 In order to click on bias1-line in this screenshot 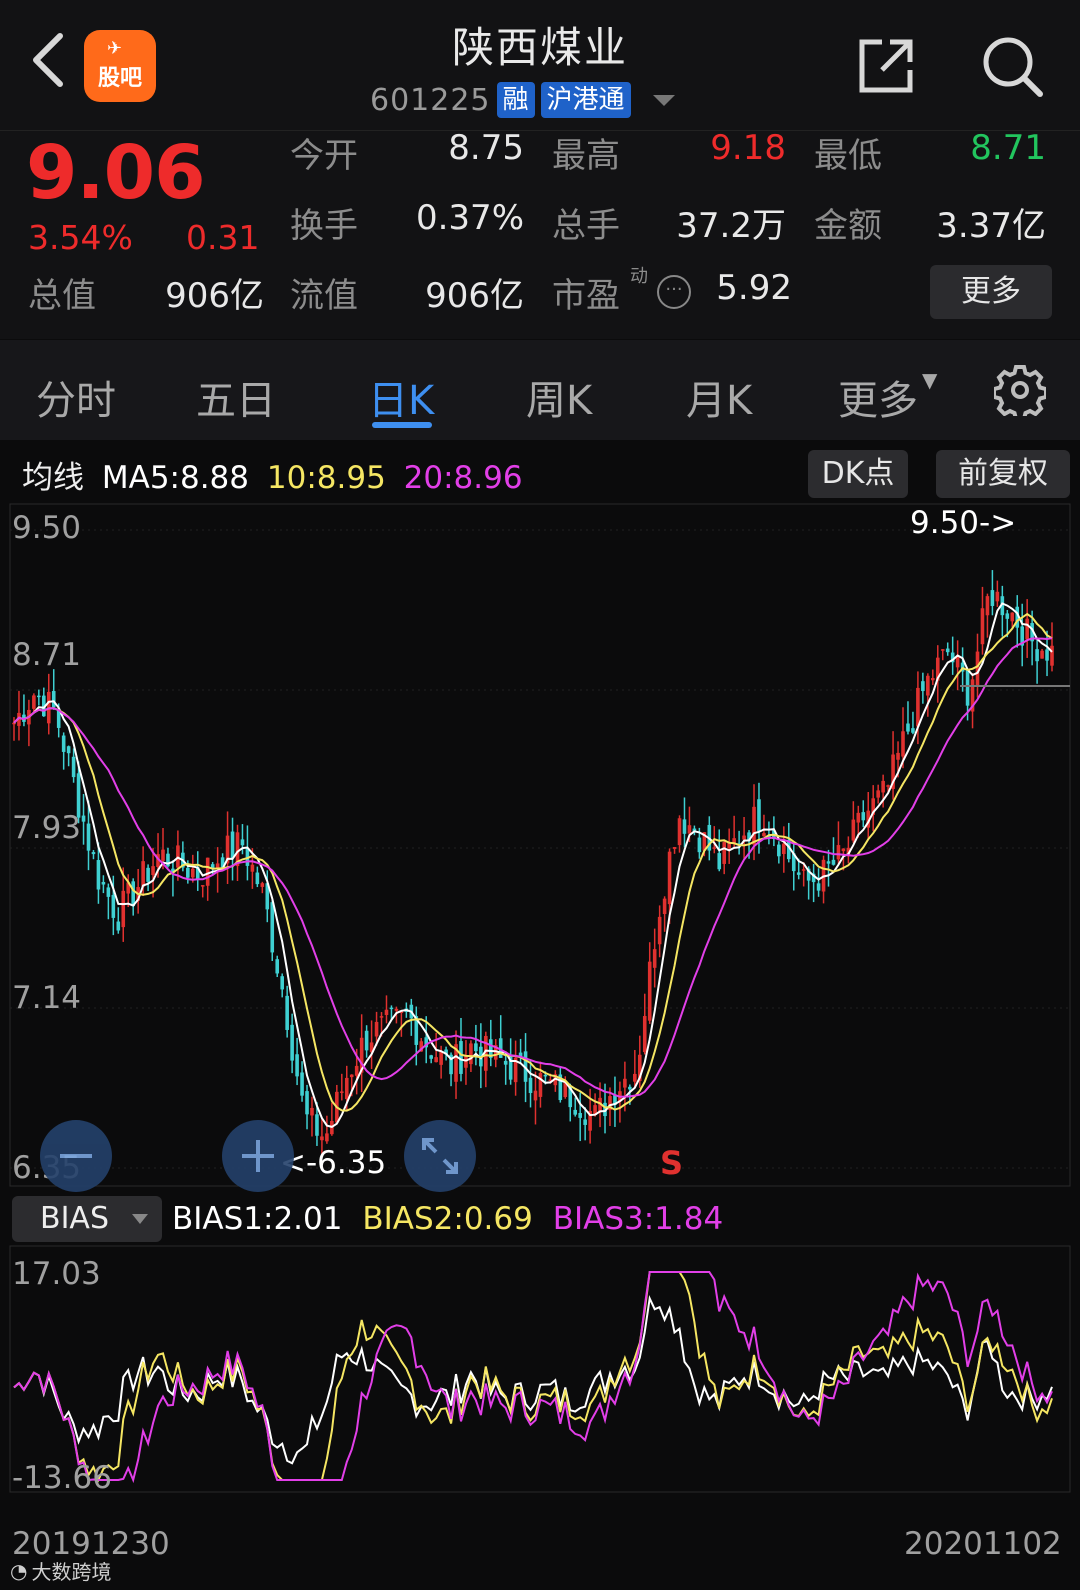, I will do `click(533, 1379)`.